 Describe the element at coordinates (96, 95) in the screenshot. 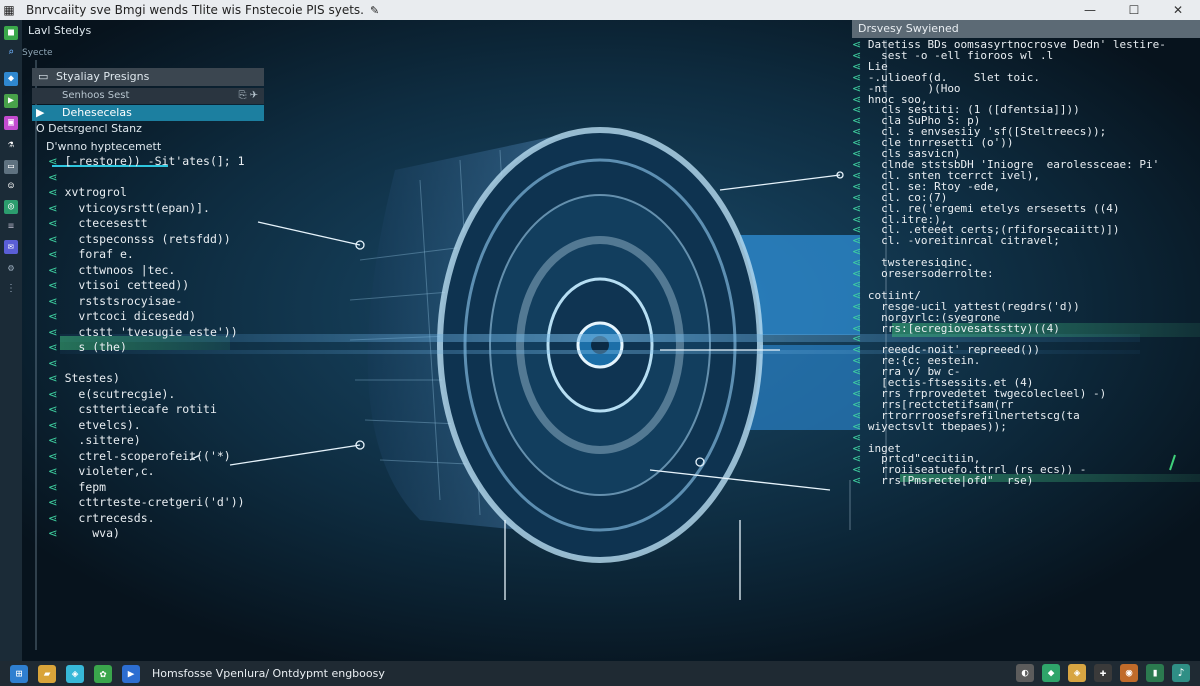

I see `sidebar-section-label: Senhoos Sest` at that location.